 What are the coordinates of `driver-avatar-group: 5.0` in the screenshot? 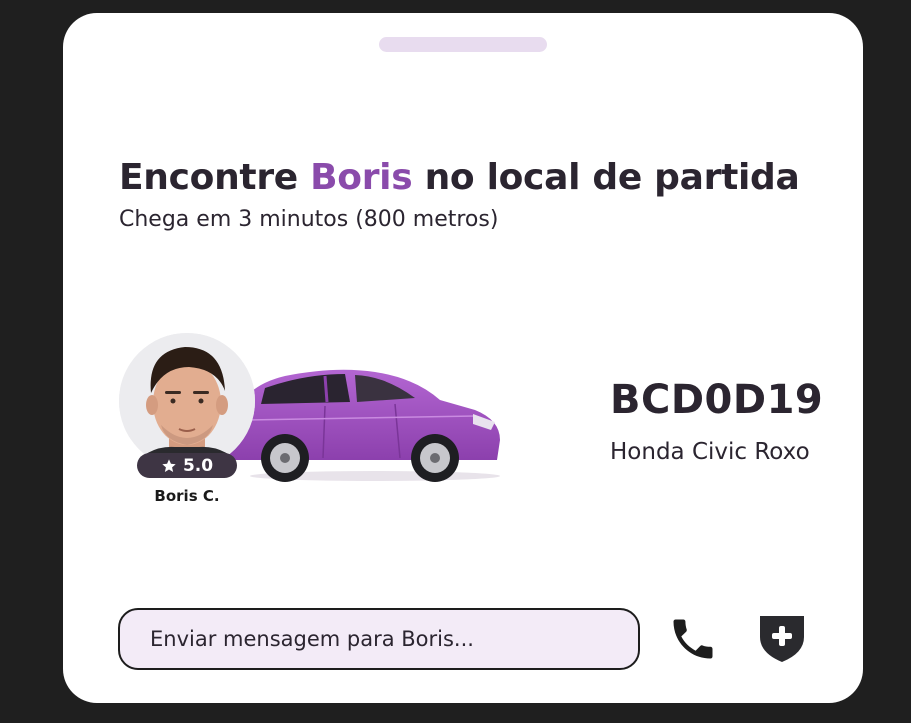 It's located at (187, 405).